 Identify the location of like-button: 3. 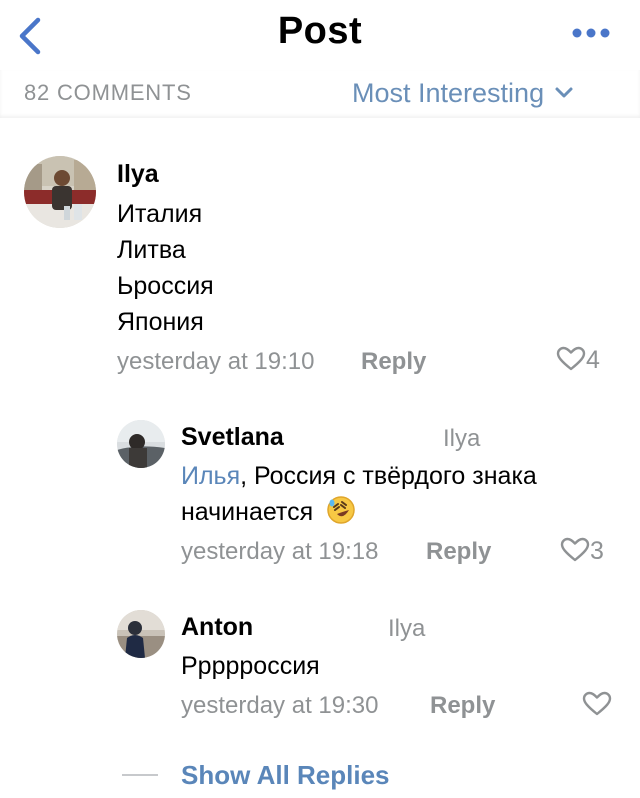
(582, 551).